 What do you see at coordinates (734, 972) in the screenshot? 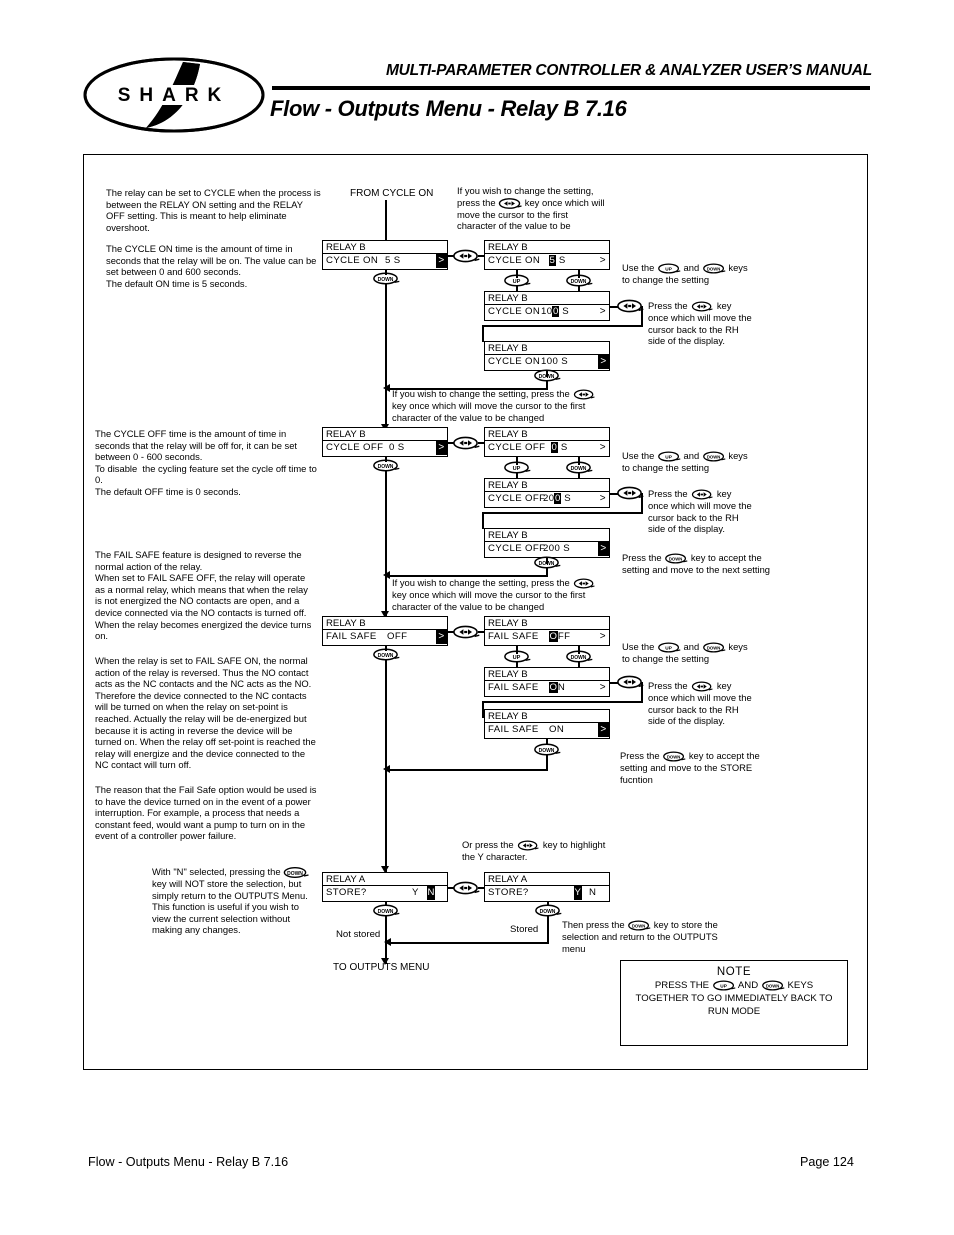
I see `note-title: NOTE` at bounding box center [734, 972].